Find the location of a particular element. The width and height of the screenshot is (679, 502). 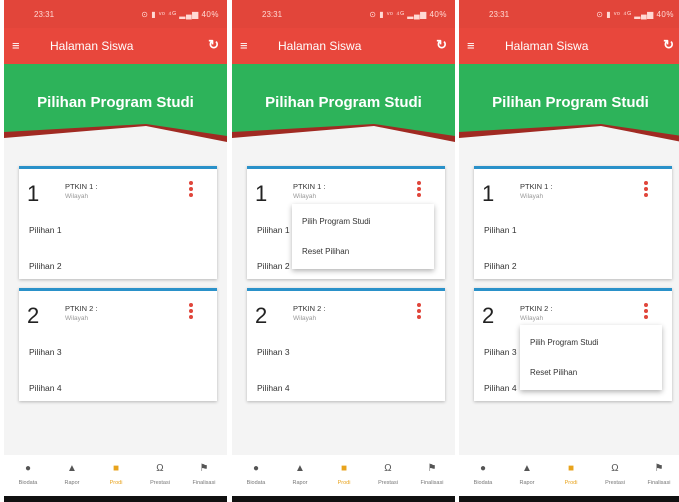

card-number: 1 is located at coordinates (488, 193).